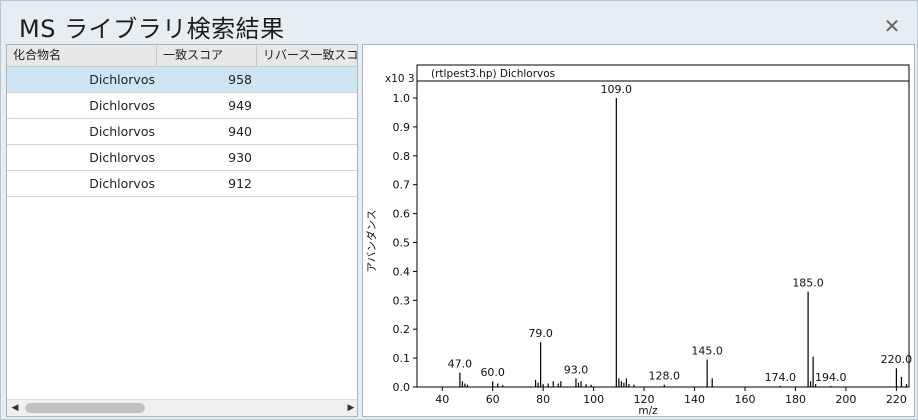  Describe the element at coordinates (460, 364) in the screenshot. I see `peak-label: 47.0` at that location.